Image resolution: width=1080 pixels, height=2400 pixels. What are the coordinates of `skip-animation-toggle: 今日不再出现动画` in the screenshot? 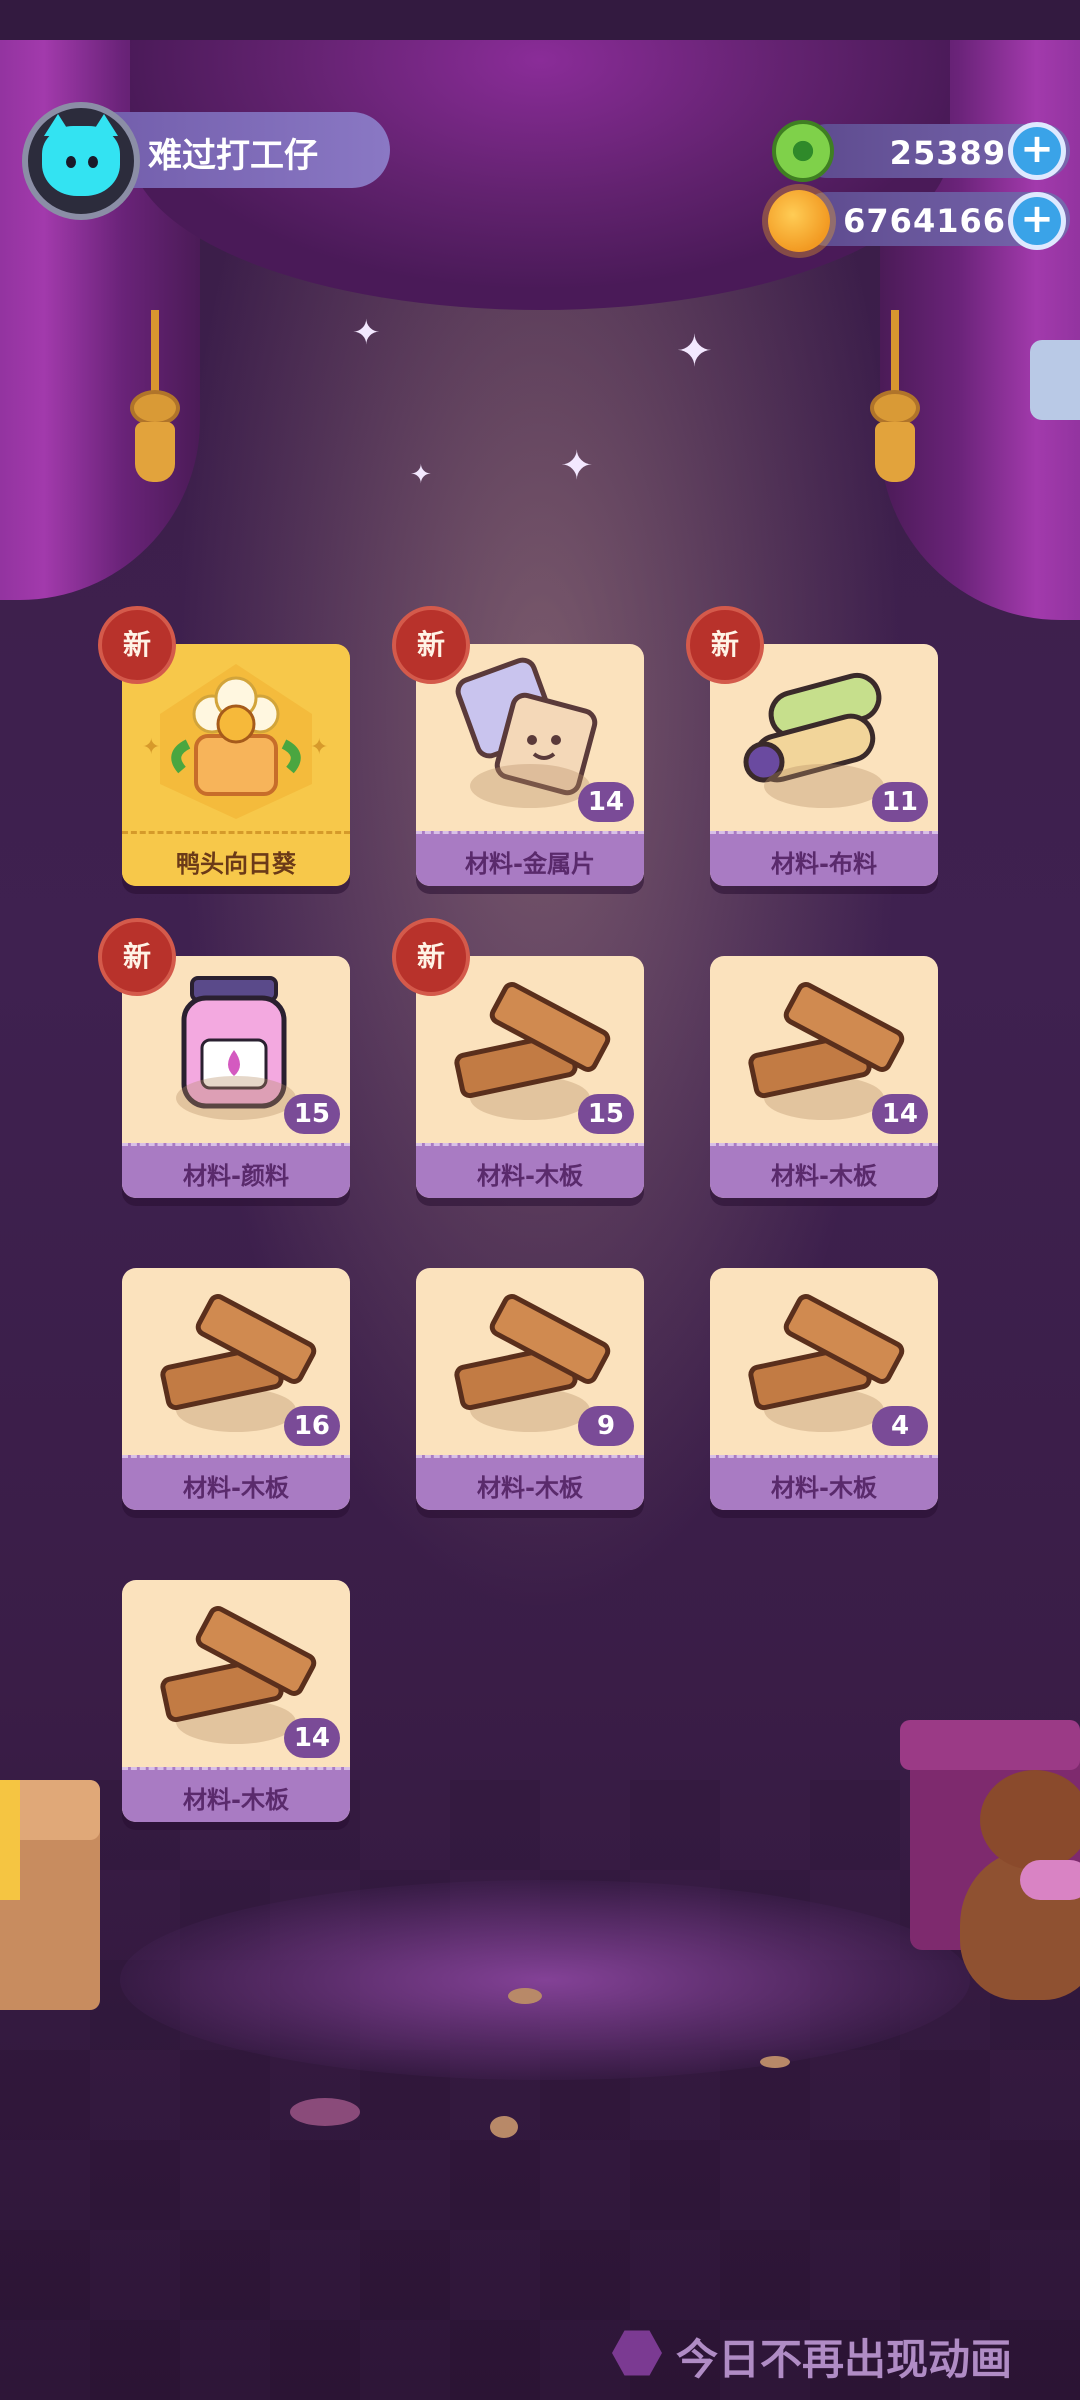 It's located at (837, 2352).